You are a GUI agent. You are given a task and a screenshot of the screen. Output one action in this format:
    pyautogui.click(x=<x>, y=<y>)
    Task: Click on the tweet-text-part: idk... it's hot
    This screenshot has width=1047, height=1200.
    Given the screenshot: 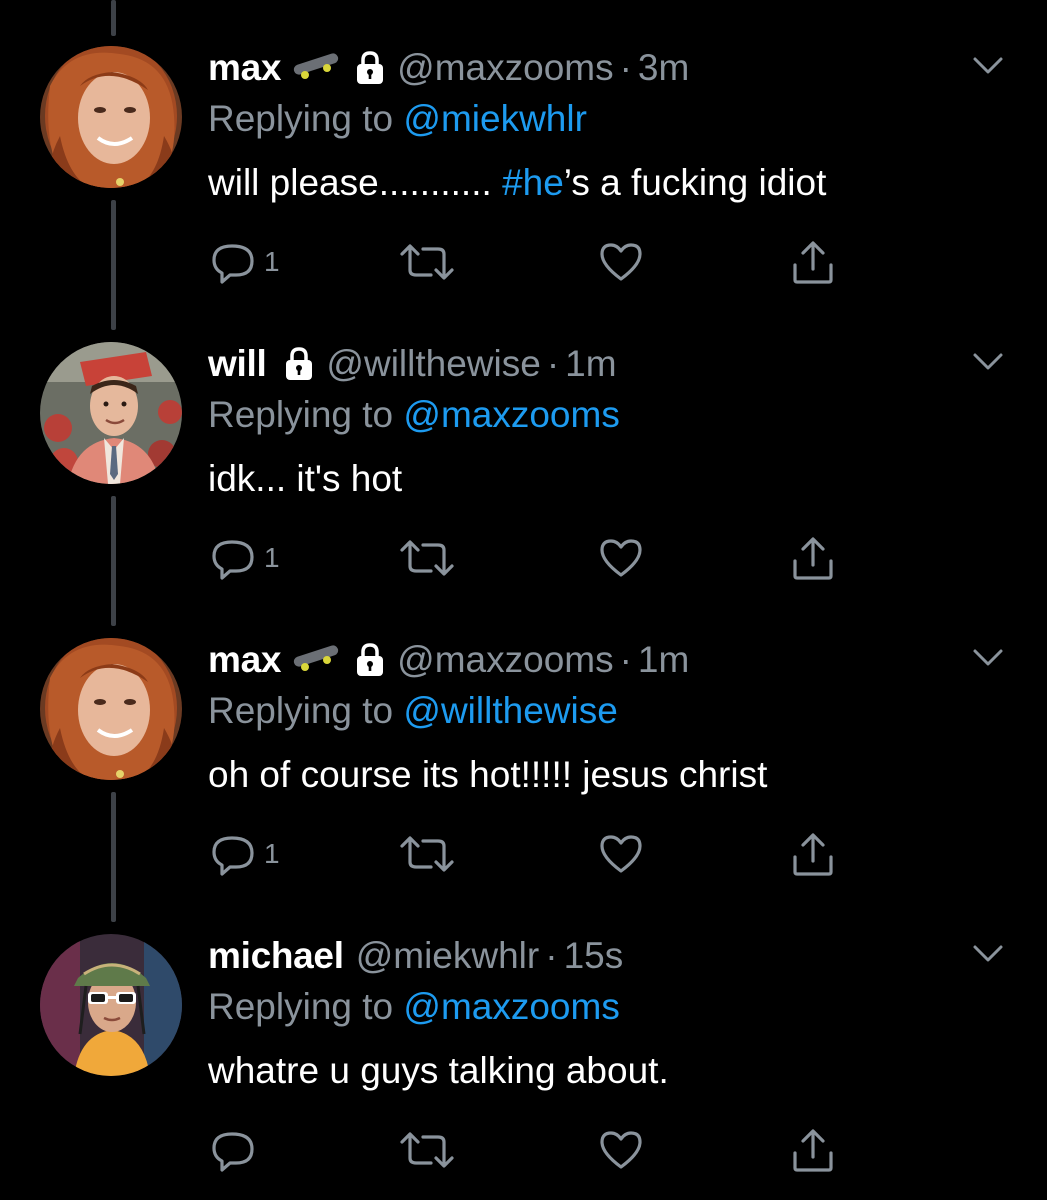 What is the action you would take?
    pyautogui.click(x=305, y=478)
    